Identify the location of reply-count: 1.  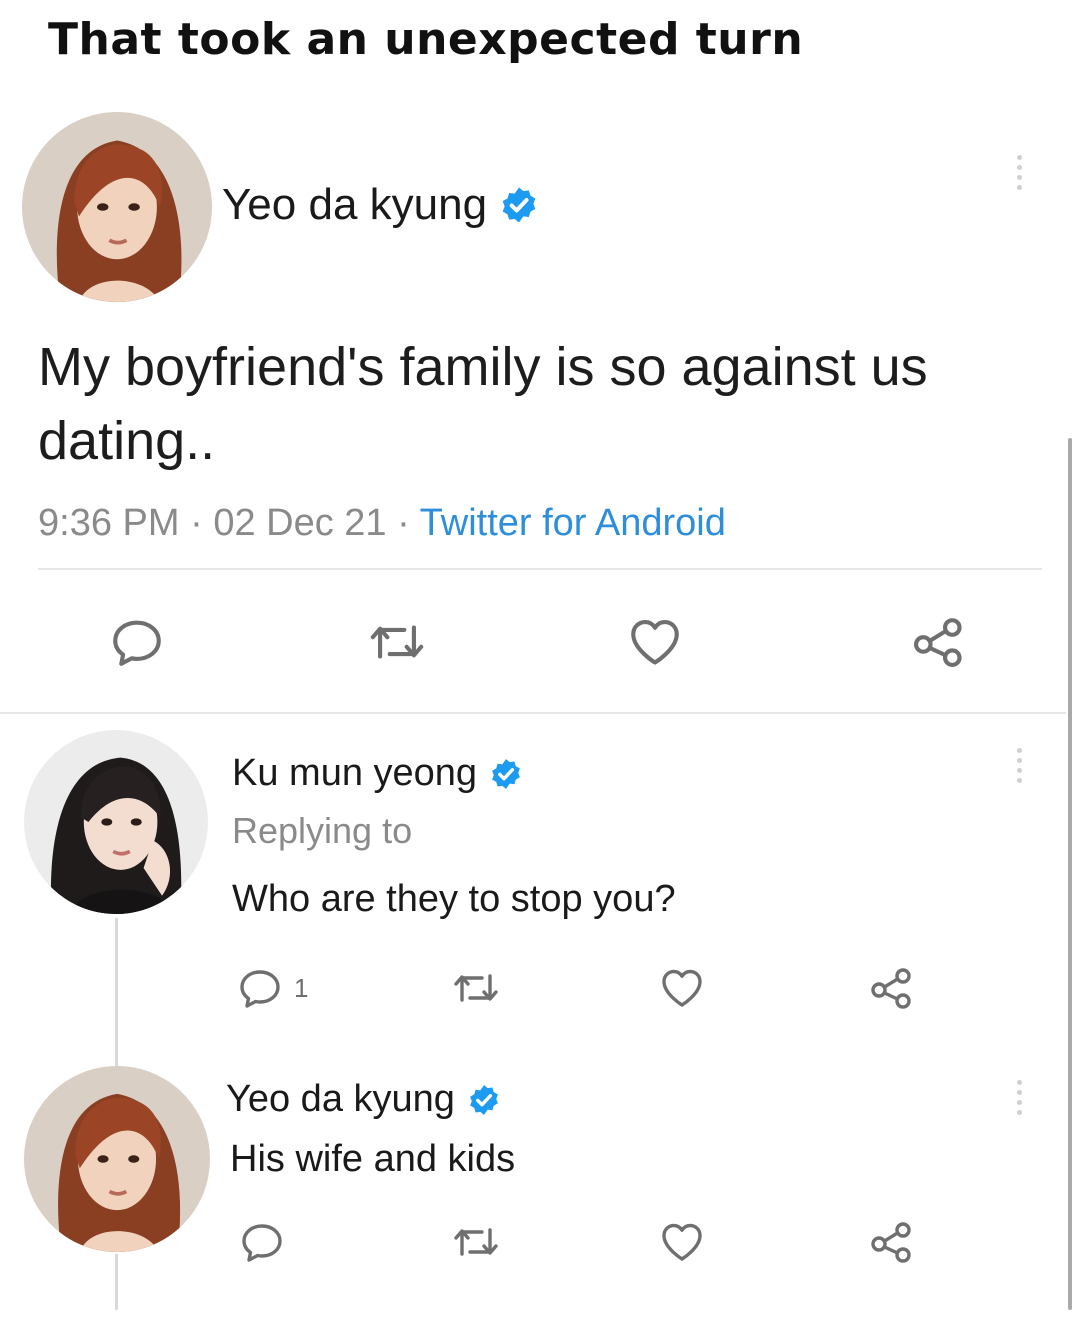
(301, 987).